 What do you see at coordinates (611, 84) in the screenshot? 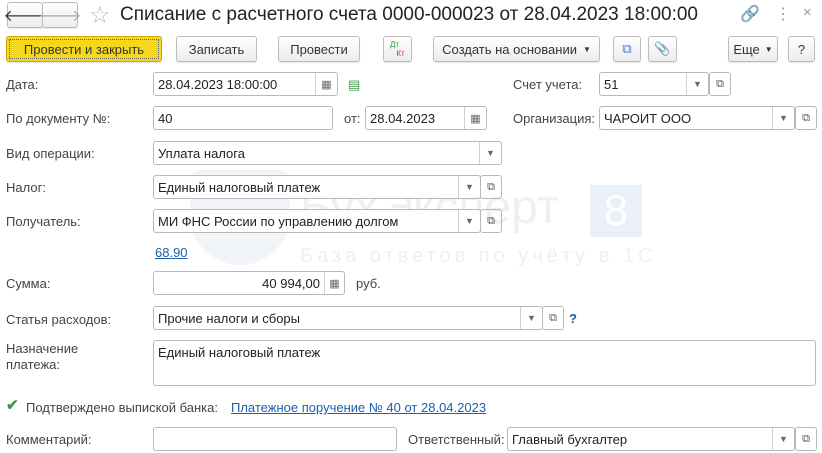
I see `account-value: 51` at bounding box center [611, 84].